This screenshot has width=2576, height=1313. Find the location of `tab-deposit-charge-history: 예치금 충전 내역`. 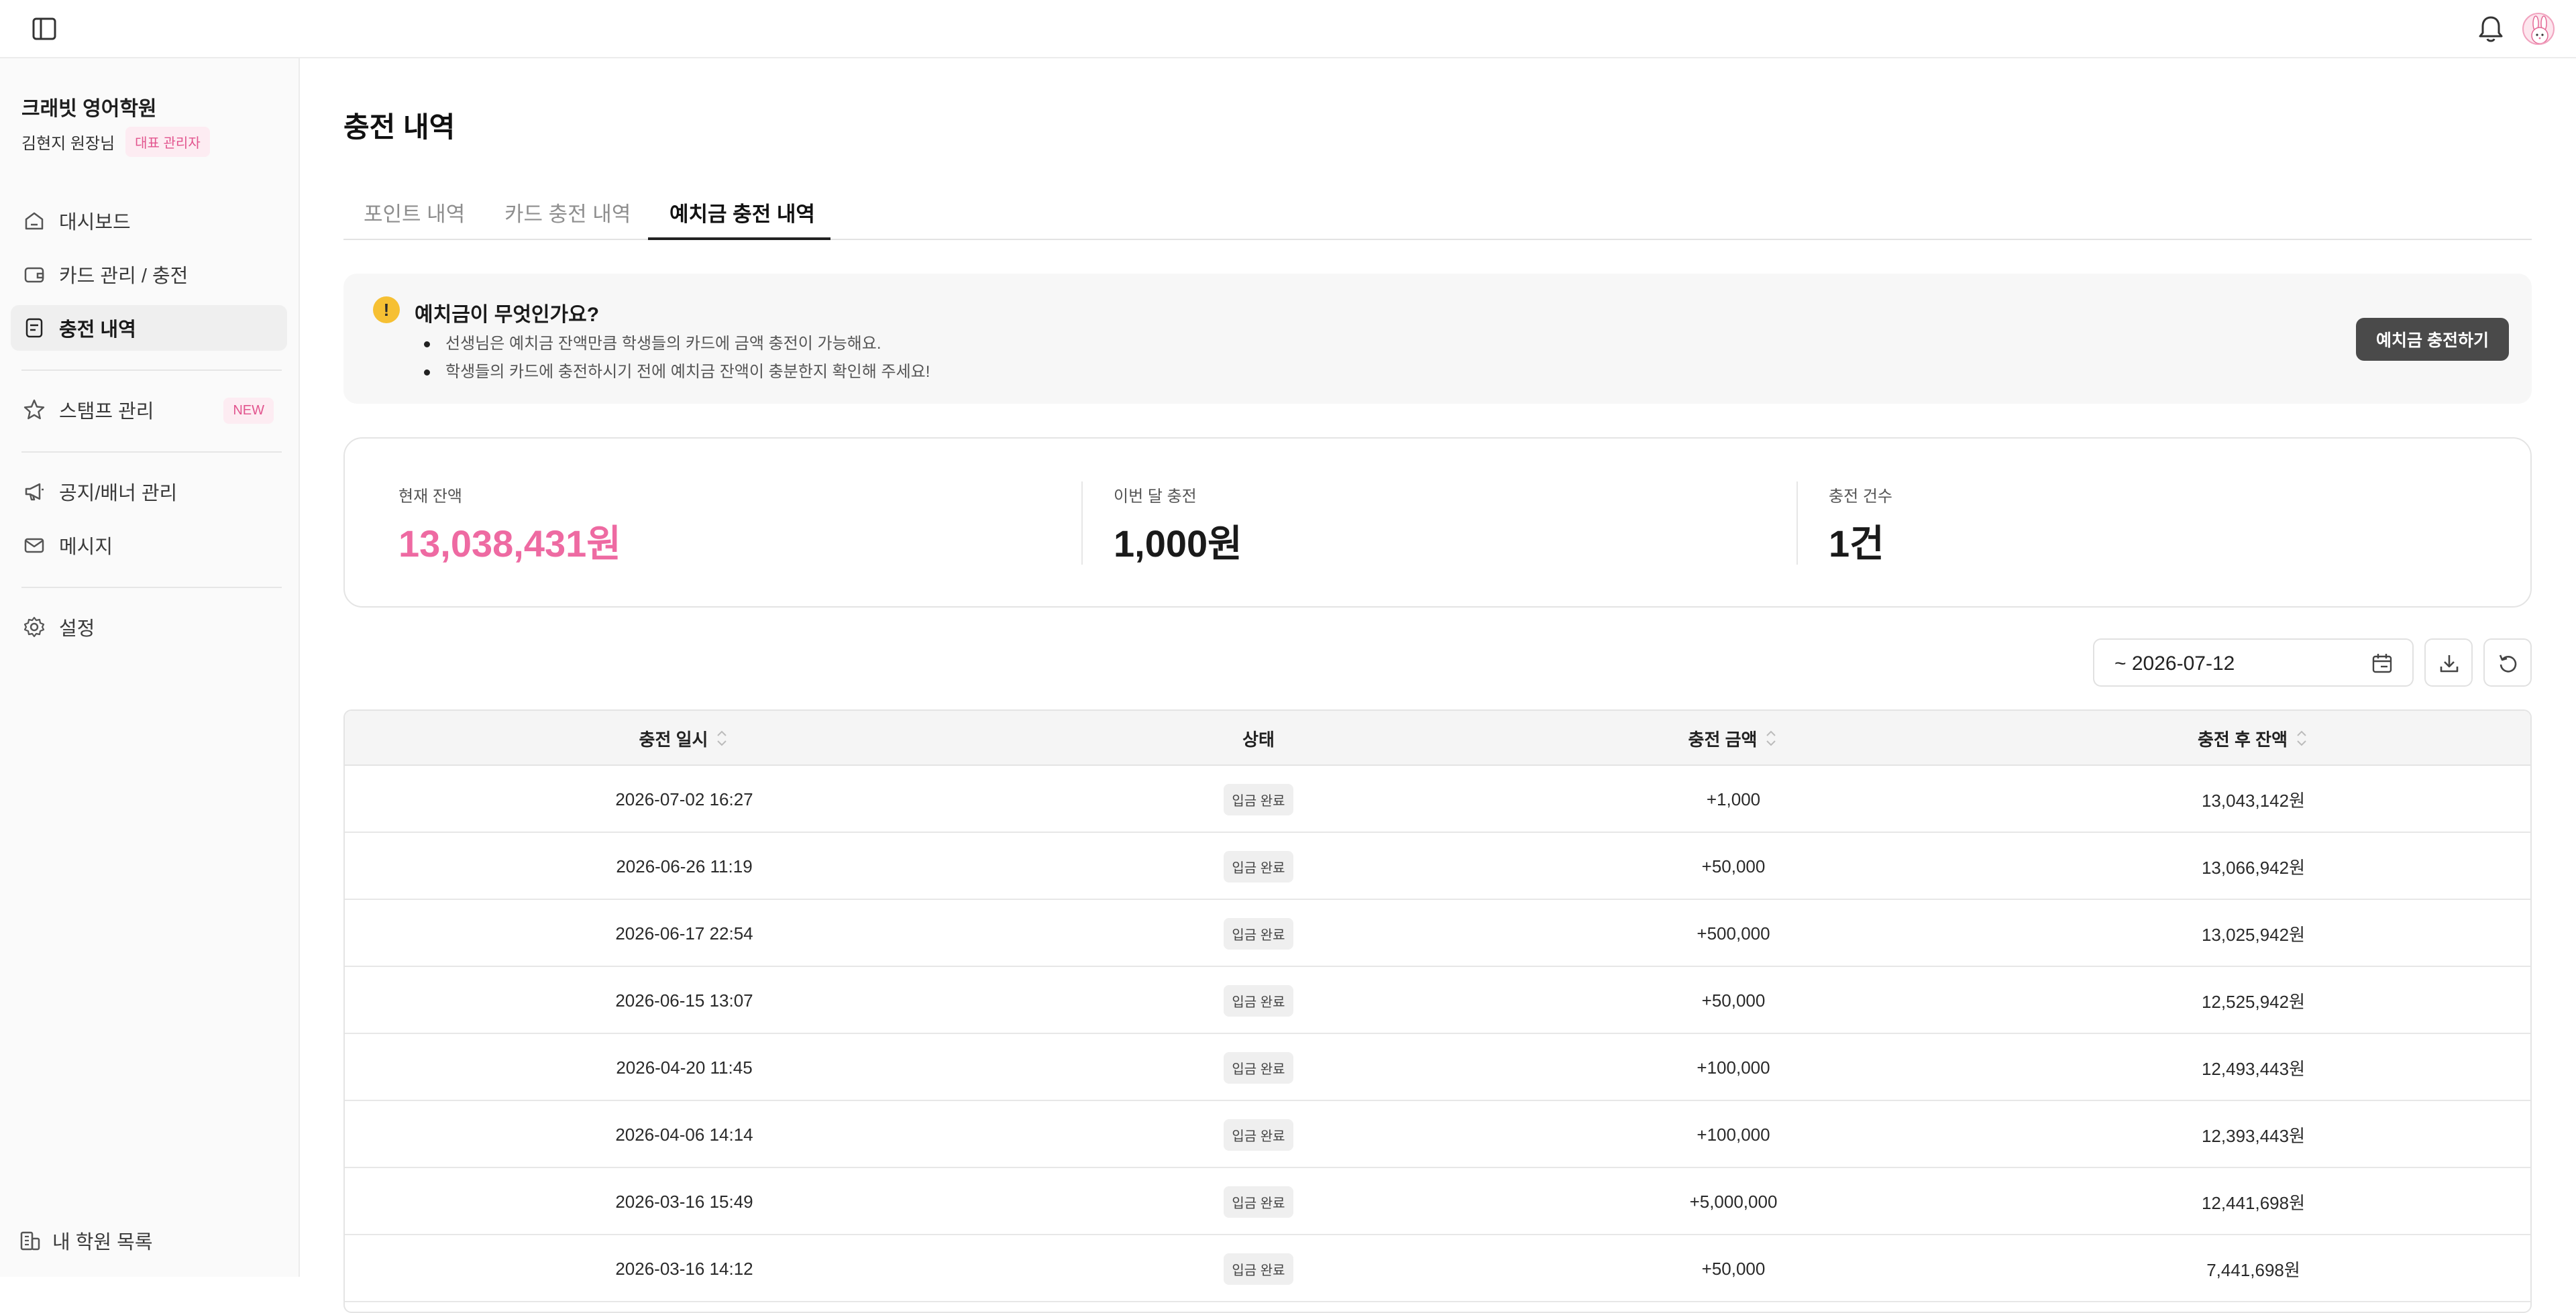

tab-deposit-charge-history: 예치금 충전 내역 is located at coordinates (742, 212).